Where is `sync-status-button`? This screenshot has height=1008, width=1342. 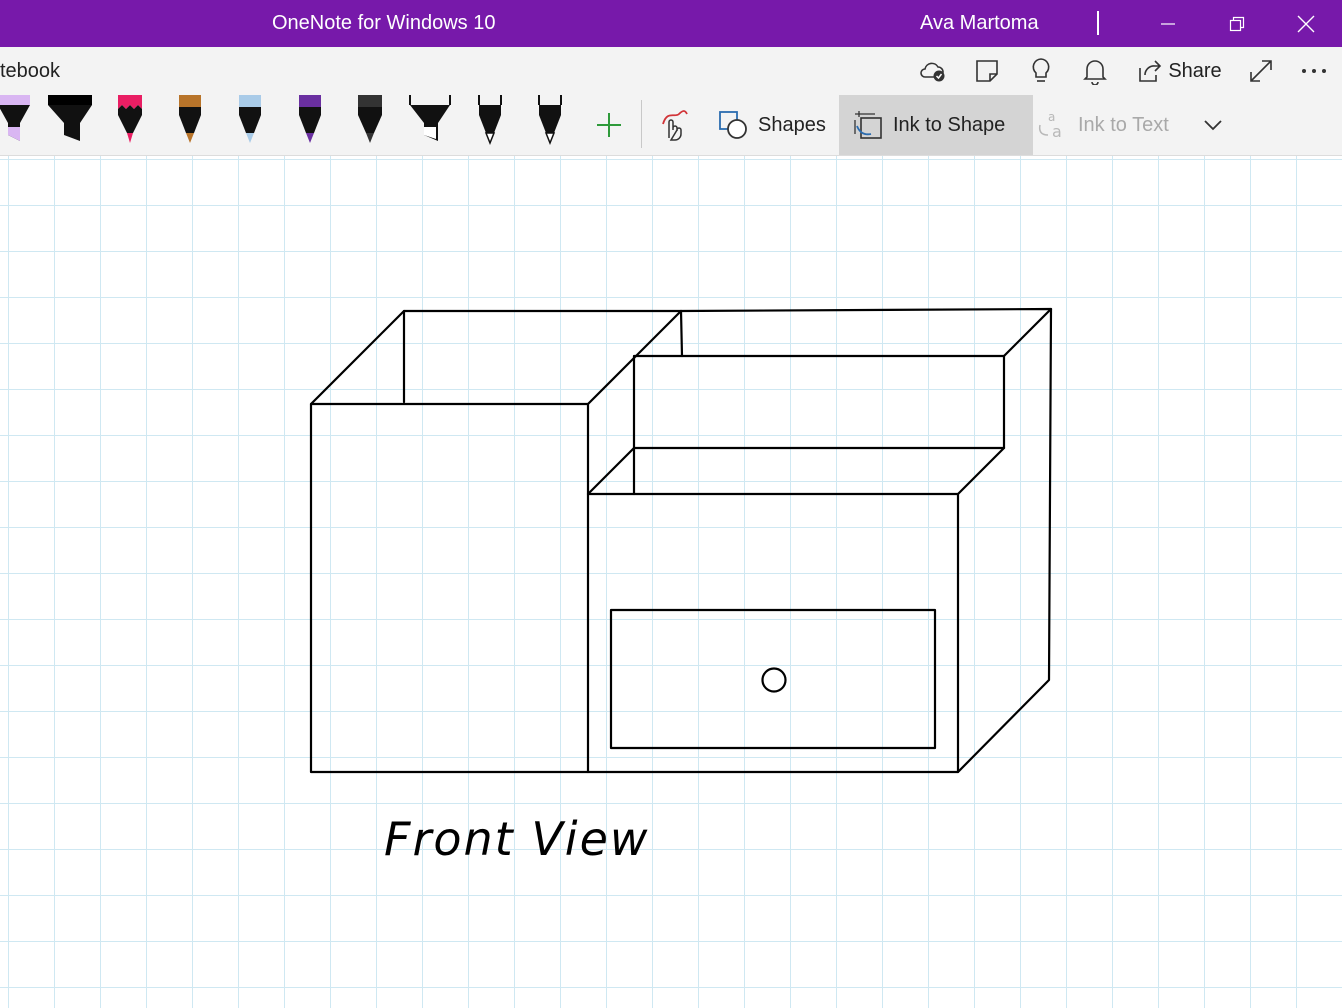 sync-status-button is located at coordinates (933, 71).